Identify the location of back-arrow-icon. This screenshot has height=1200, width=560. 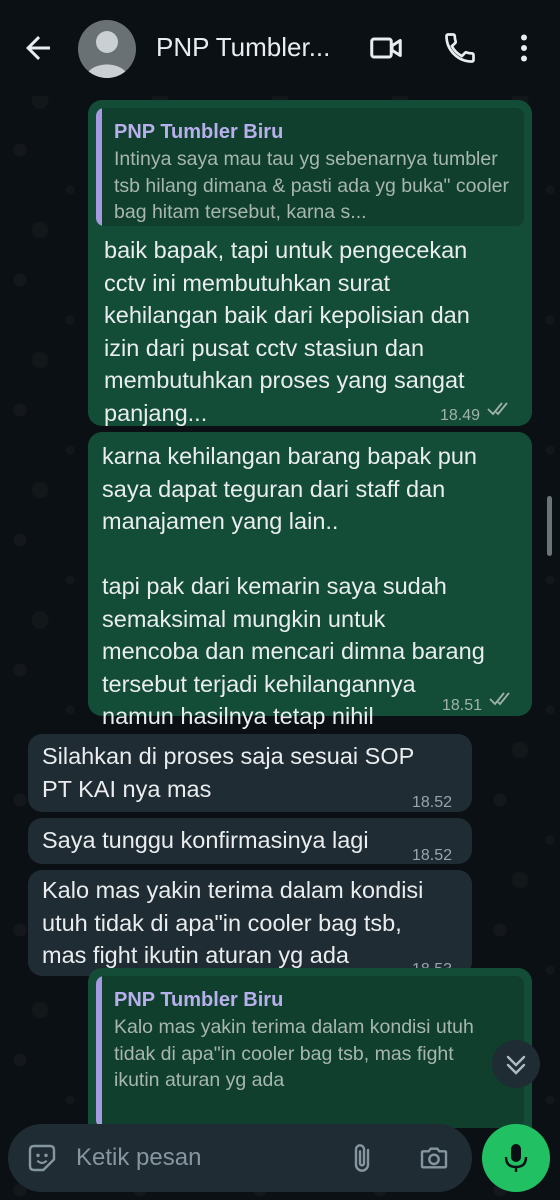
(38, 48).